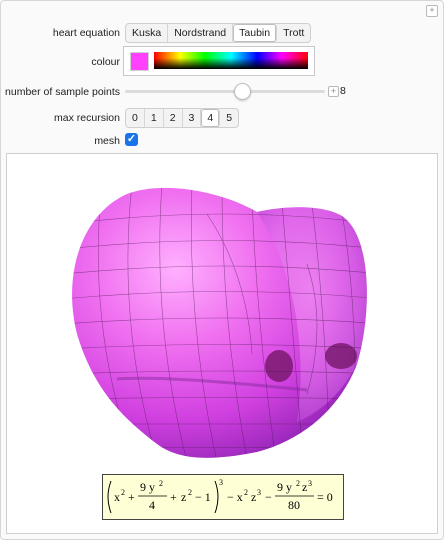 The image size is (444, 540). What do you see at coordinates (325, 497) in the screenshot?
I see `formula-equals: = 0` at bounding box center [325, 497].